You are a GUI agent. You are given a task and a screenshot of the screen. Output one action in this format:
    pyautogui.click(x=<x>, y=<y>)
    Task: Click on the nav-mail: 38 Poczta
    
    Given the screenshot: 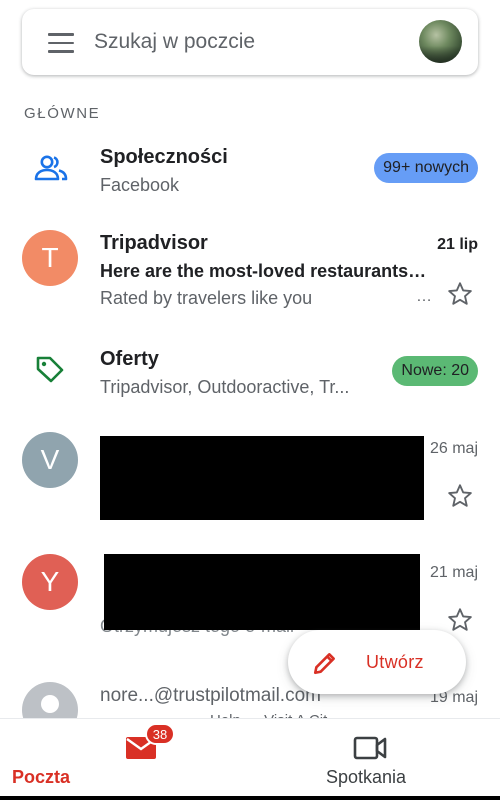 What is the action you would take?
    pyautogui.click(x=133, y=759)
    